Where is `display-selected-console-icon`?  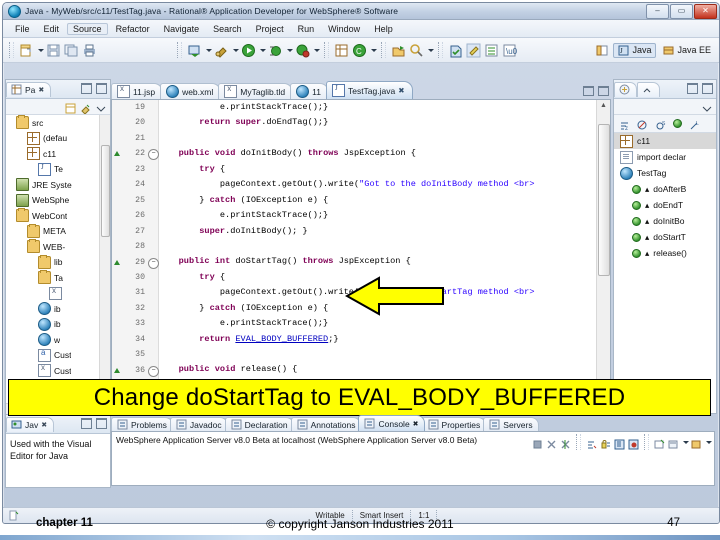
display-selected-console-icon is located at coordinates (633, 443).